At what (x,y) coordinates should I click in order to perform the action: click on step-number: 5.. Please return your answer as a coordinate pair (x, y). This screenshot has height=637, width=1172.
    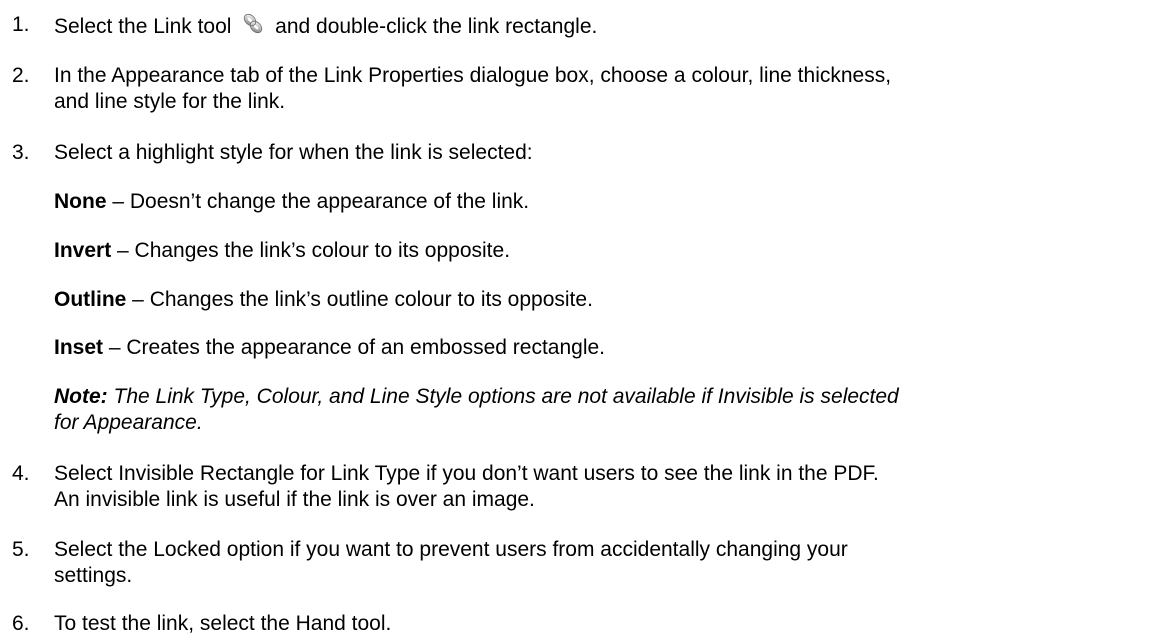
    Looking at the image, I should click on (21, 549).